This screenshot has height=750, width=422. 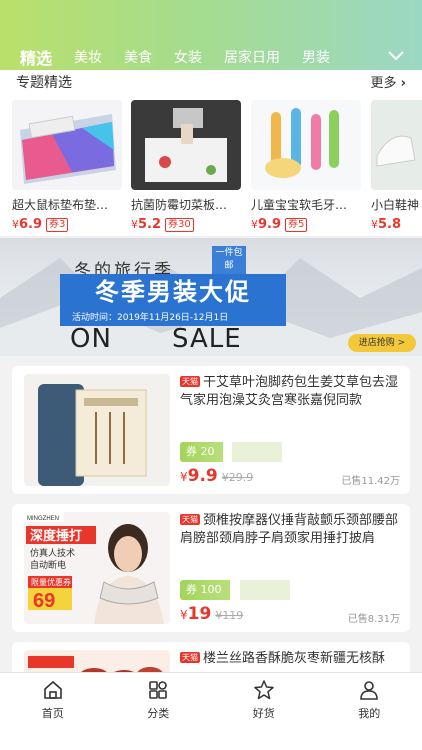 What do you see at coordinates (48, 565) in the screenshot?
I see `image-line-2: 自动断电` at bounding box center [48, 565].